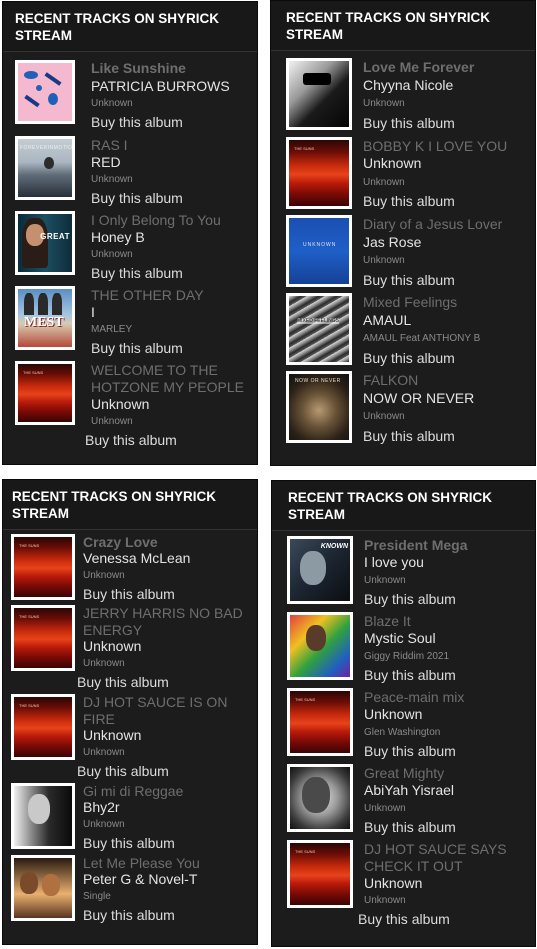 Image resolution: width=537 pixels, height=949 pixels. I want to click on track-title-link: Diary of a Jesus Lover, so click(432, 224).